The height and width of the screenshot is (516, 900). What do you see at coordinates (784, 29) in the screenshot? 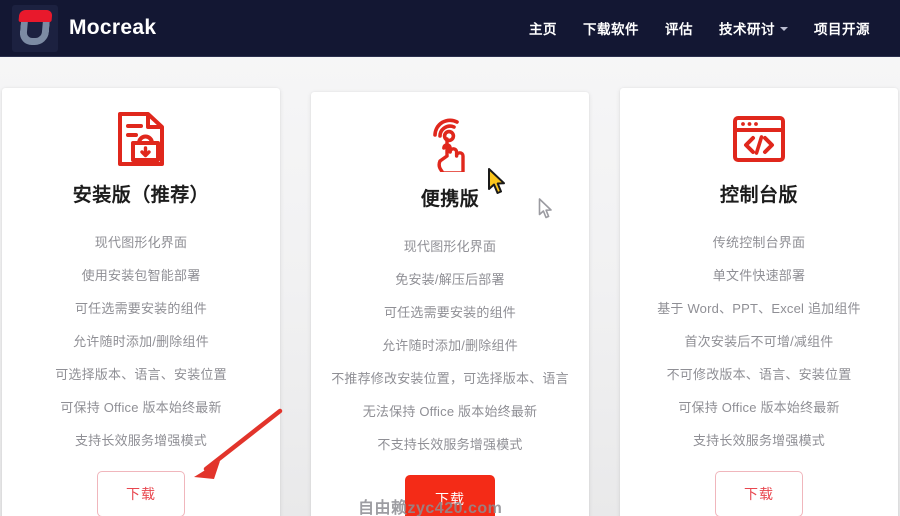
I see `chevron-down-icon` at bounding box center [784, 29].